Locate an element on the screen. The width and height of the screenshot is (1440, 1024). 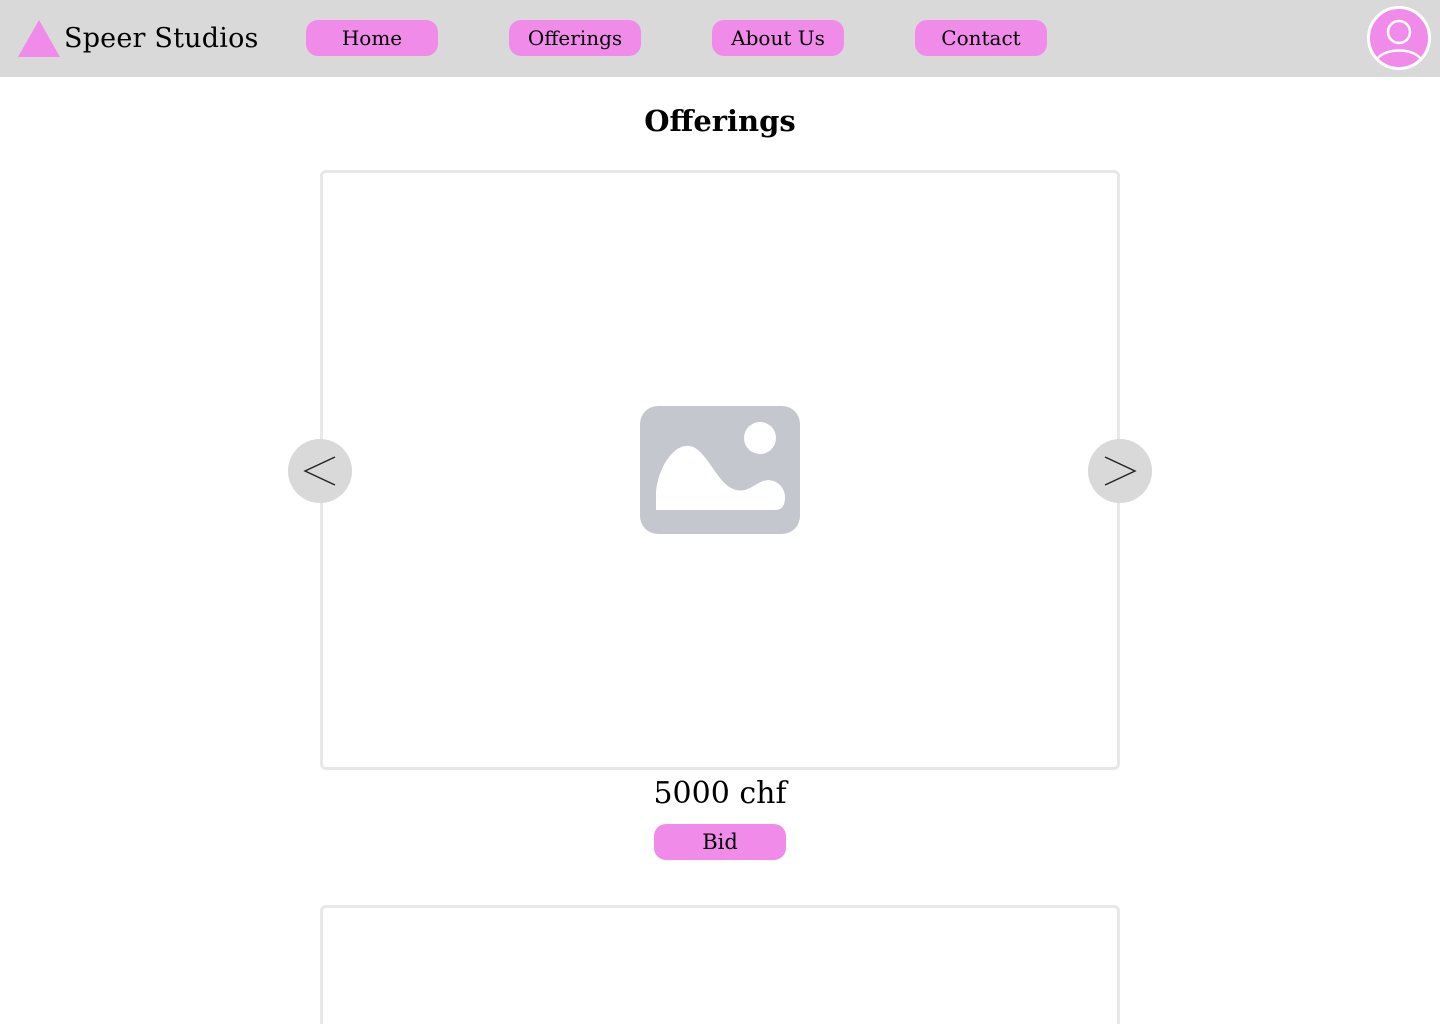
carousel-prev-button is located at coordinates (320, 471).